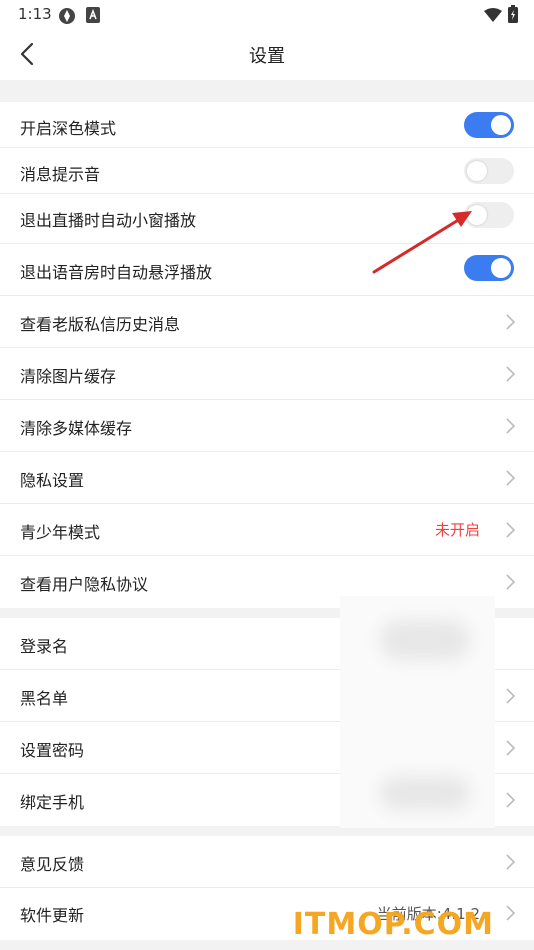 This screenshot has height=950, width=534. I want to click on dark-mode-row: 开启深色模式, so click(267, 125).